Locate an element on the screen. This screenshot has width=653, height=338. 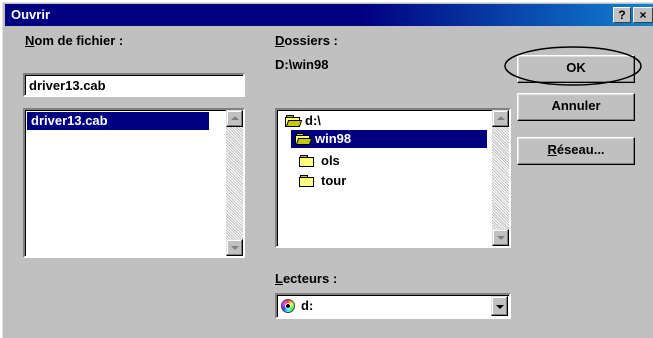
close-button: × is located at coordinates (643, 15).